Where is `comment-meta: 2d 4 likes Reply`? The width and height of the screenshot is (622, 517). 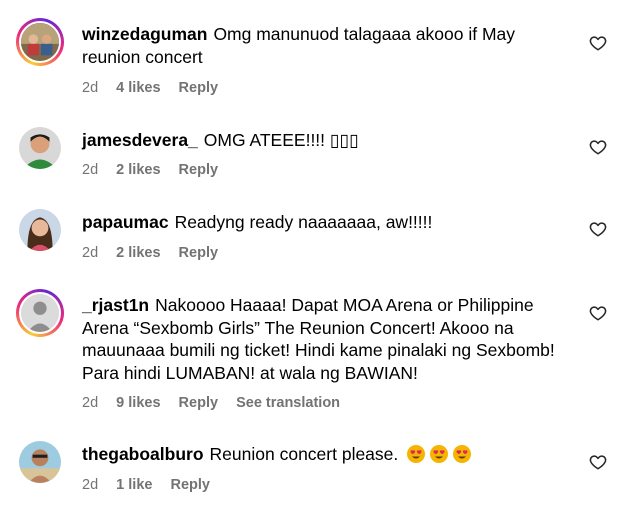 comment-meta: 2d 4 likes Reply is located at coordinates (157, 88).